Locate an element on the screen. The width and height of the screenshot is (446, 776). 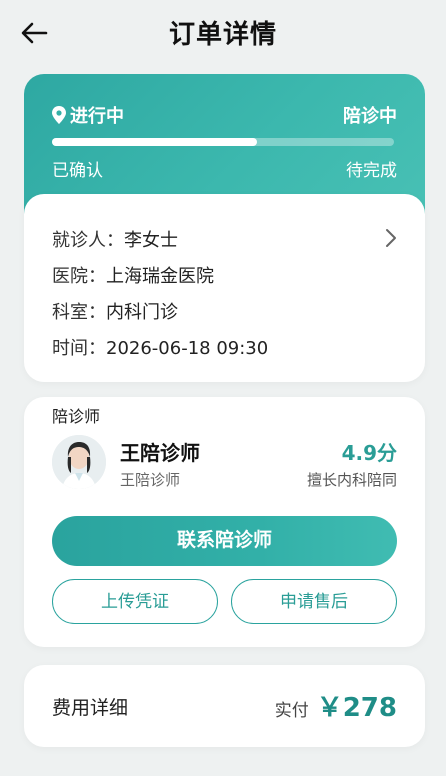
apply-aftersale-button: 申请售后 is located at coordinates (314, 601).